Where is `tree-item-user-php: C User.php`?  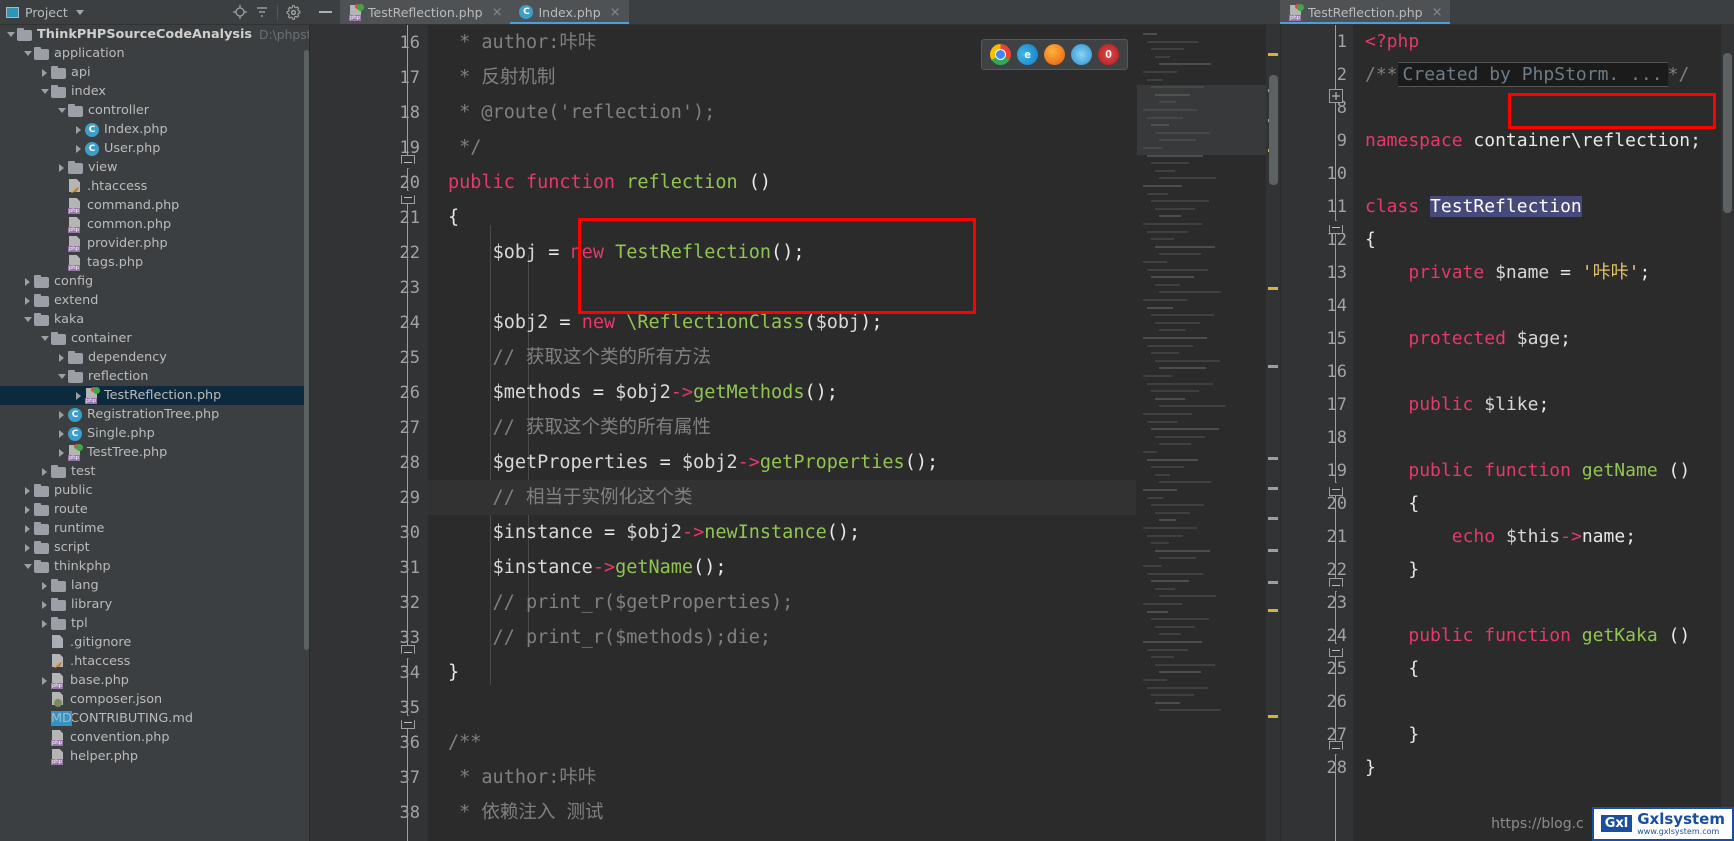 tree-item-user-php: C User.php is located at coordinates (155, 148).